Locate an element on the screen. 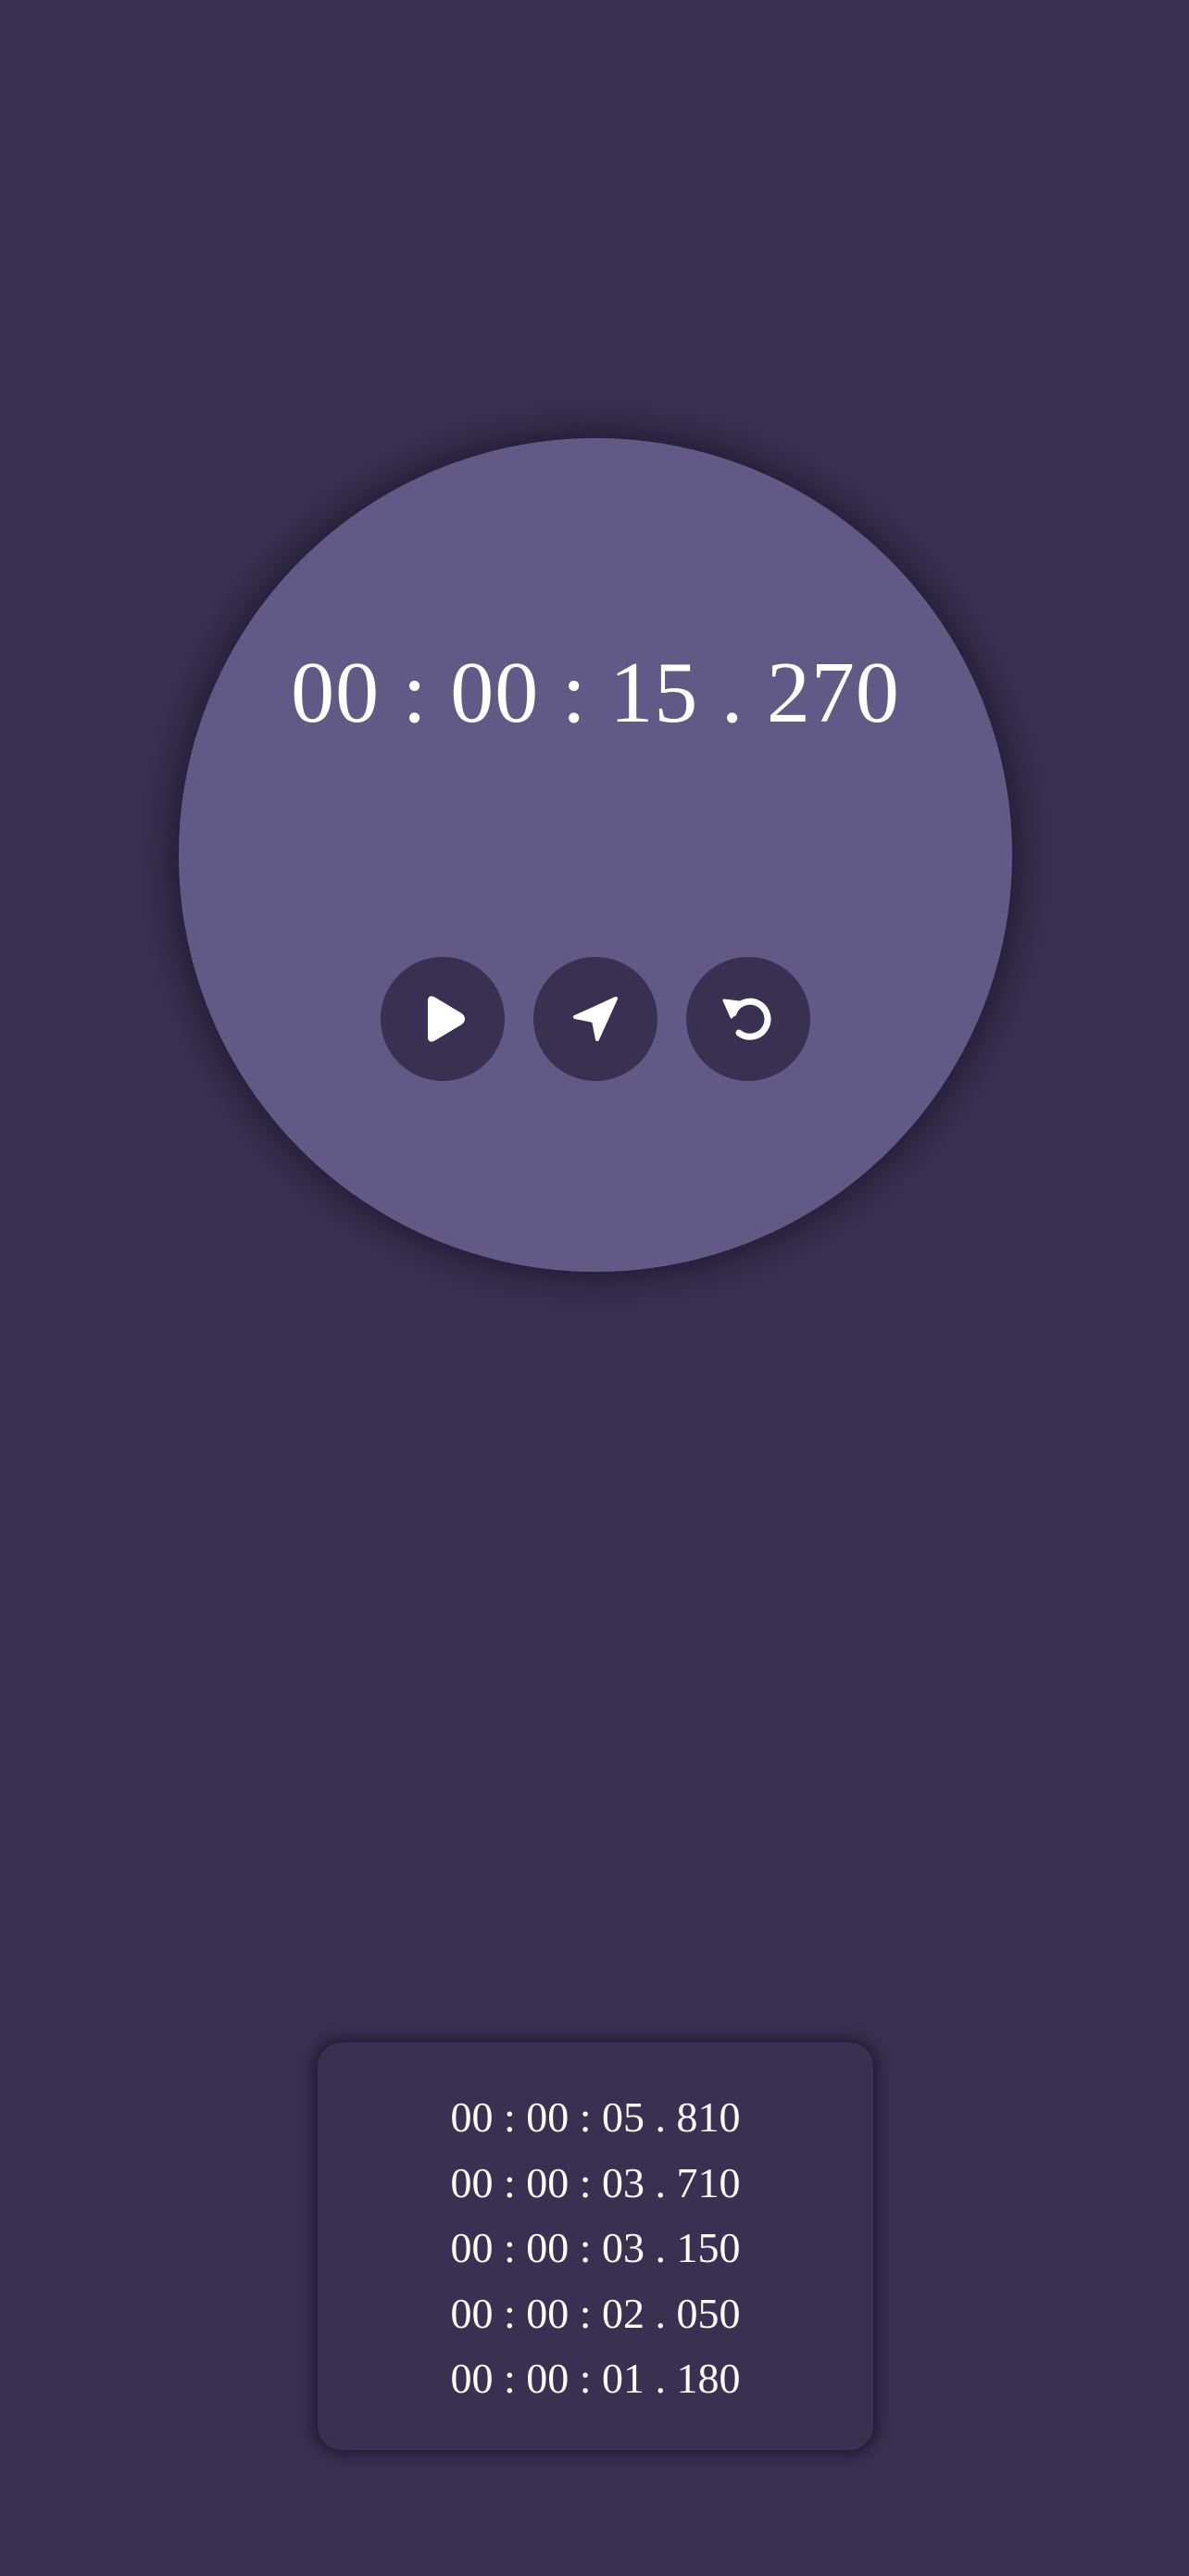 This screenshot has height=2576, width=1189. reset-icon is located at coordinates (746, 1019).